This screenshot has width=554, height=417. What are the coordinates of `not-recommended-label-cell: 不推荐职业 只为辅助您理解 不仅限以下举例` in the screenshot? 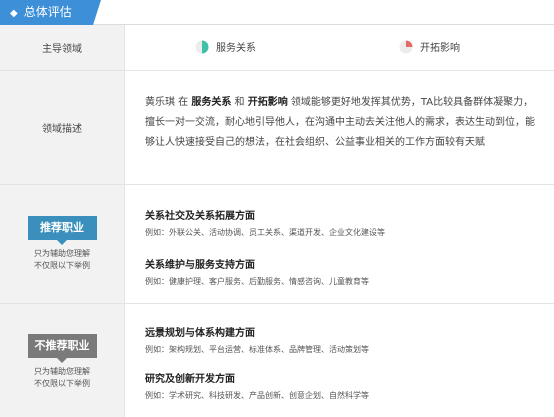 It's located at (62, 360).